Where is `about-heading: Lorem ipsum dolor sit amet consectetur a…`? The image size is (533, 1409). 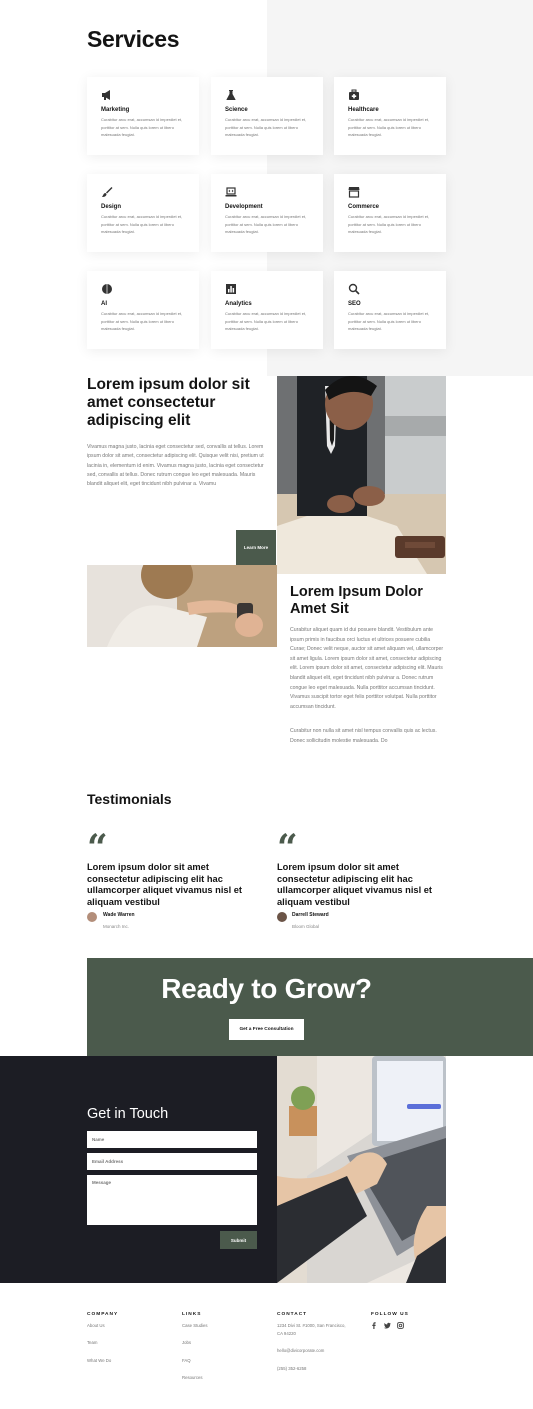
about-heading: Lorem ipsum dolor sit amet consectetur a… is located at coordinates (168, 402).